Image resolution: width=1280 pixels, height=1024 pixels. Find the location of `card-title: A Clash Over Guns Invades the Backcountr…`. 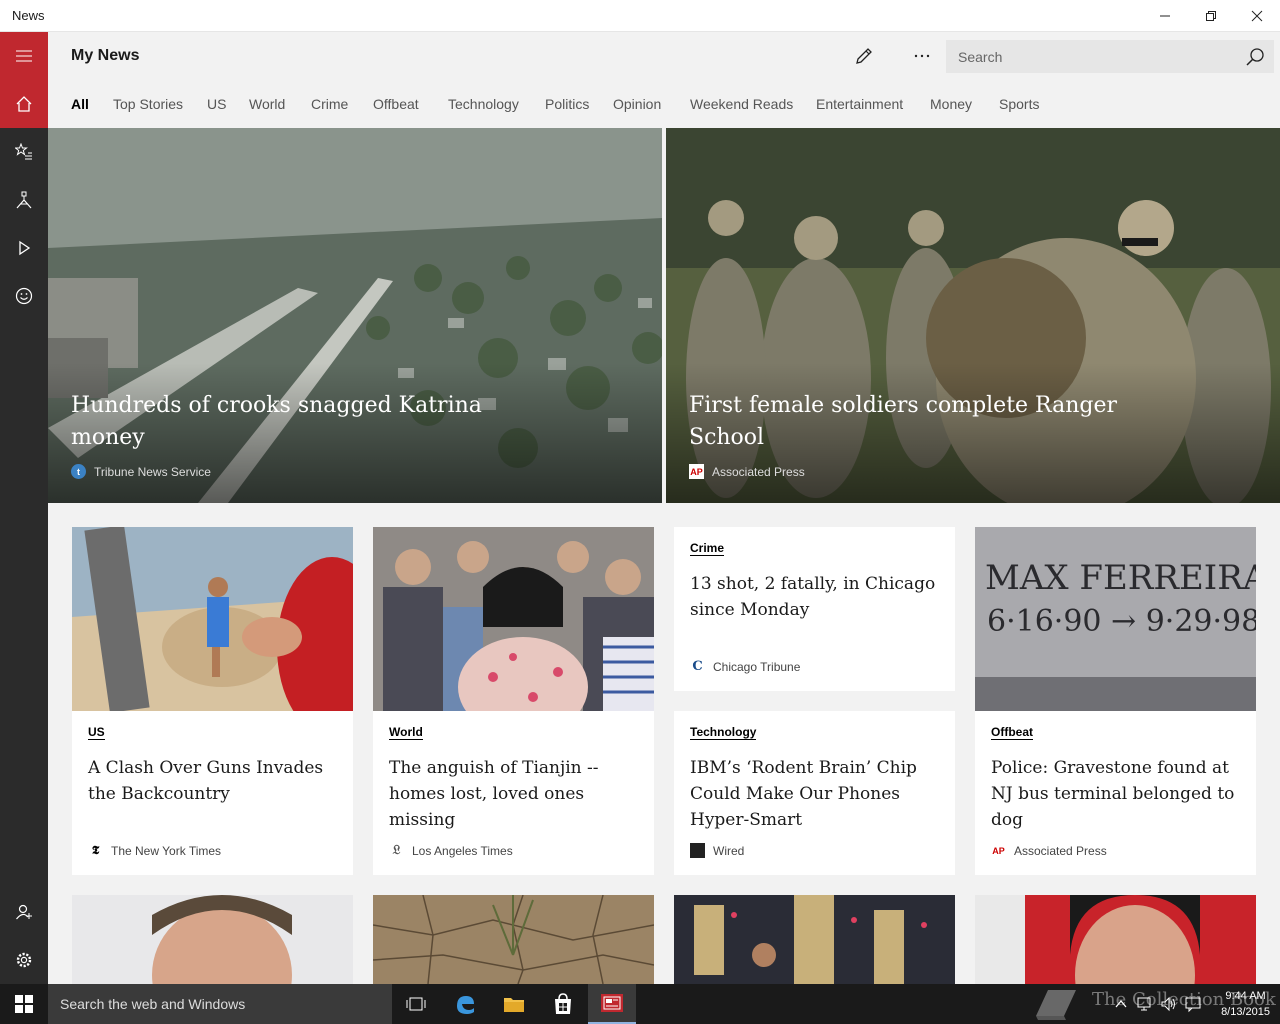

card-title: A Clash Over Guns Invades the Backcountr… is located at coordinates (214, 781).